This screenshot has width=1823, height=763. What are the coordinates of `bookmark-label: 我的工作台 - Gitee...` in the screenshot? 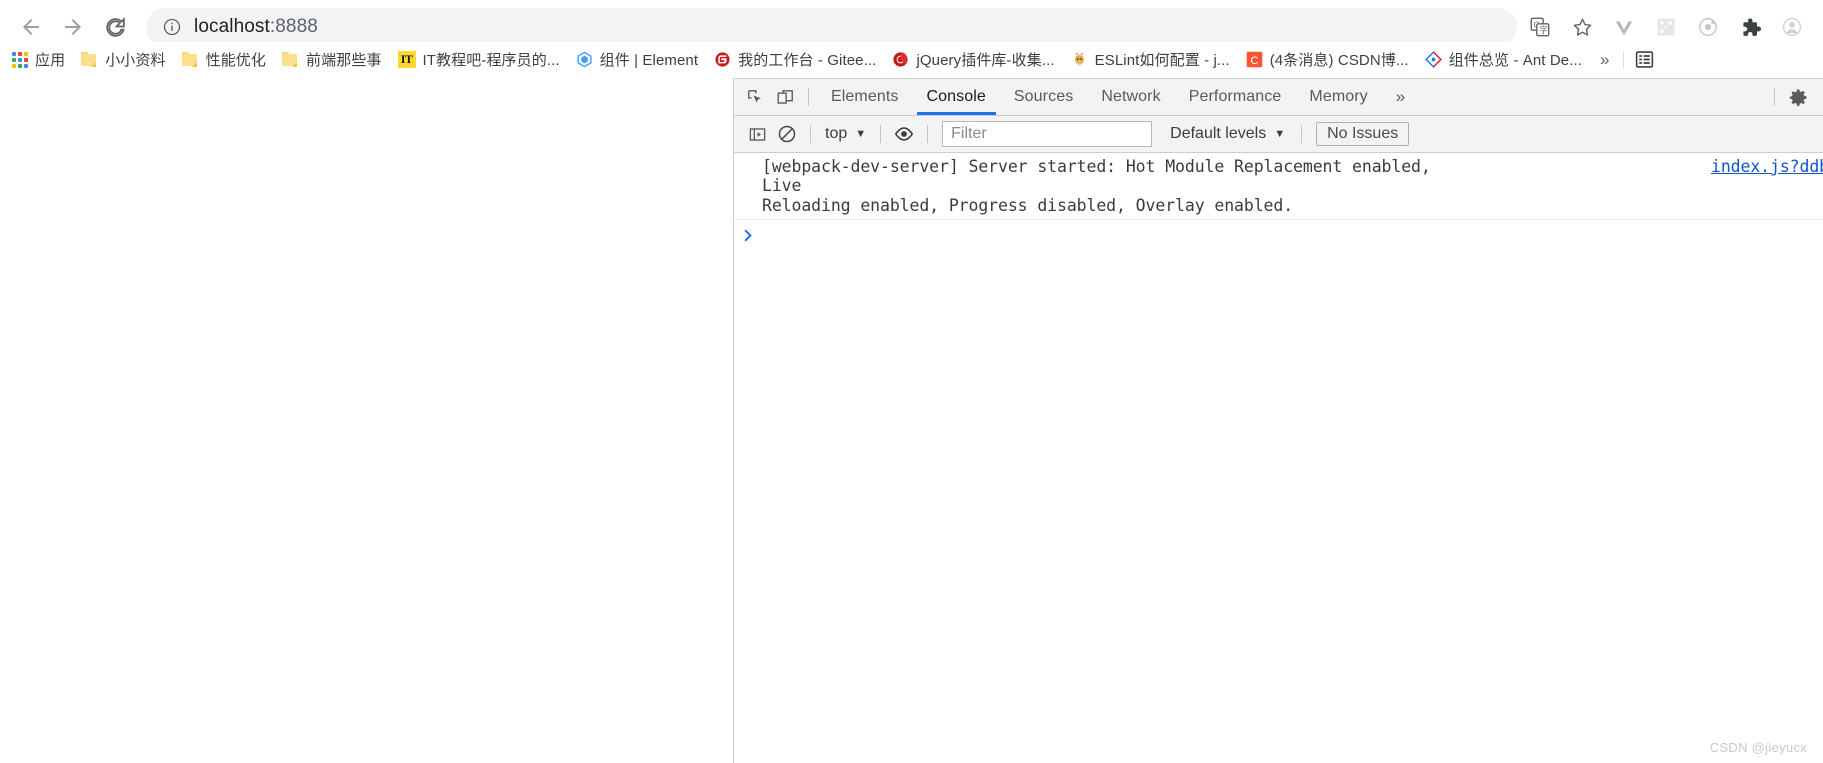 It's located at (807, 60).